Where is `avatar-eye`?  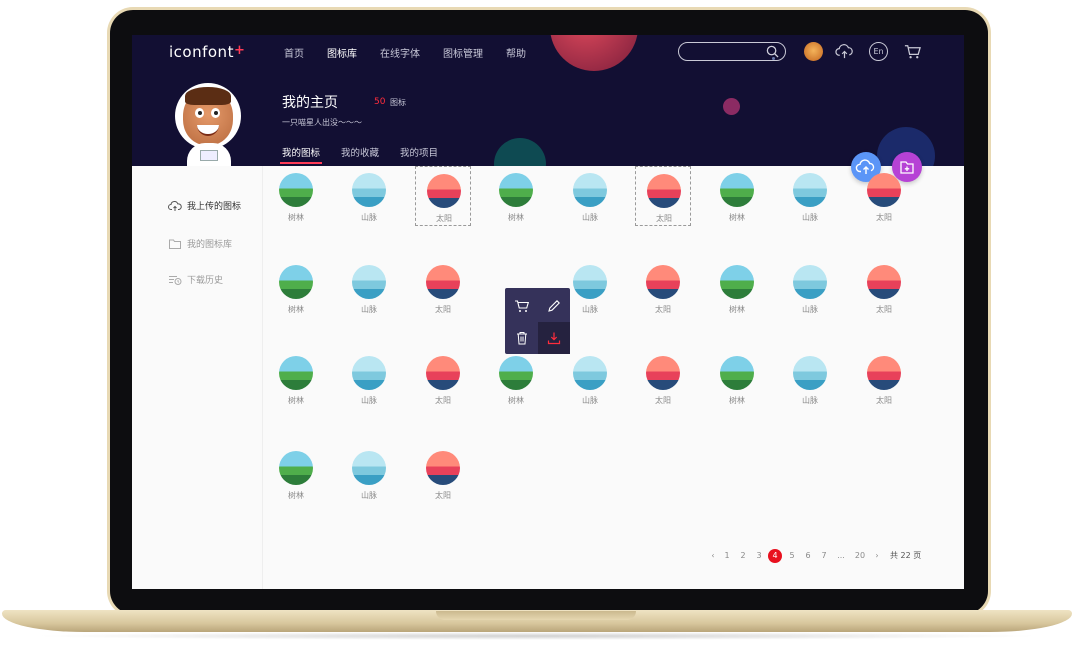
avatar-eye is located at coordinates (199, 113).